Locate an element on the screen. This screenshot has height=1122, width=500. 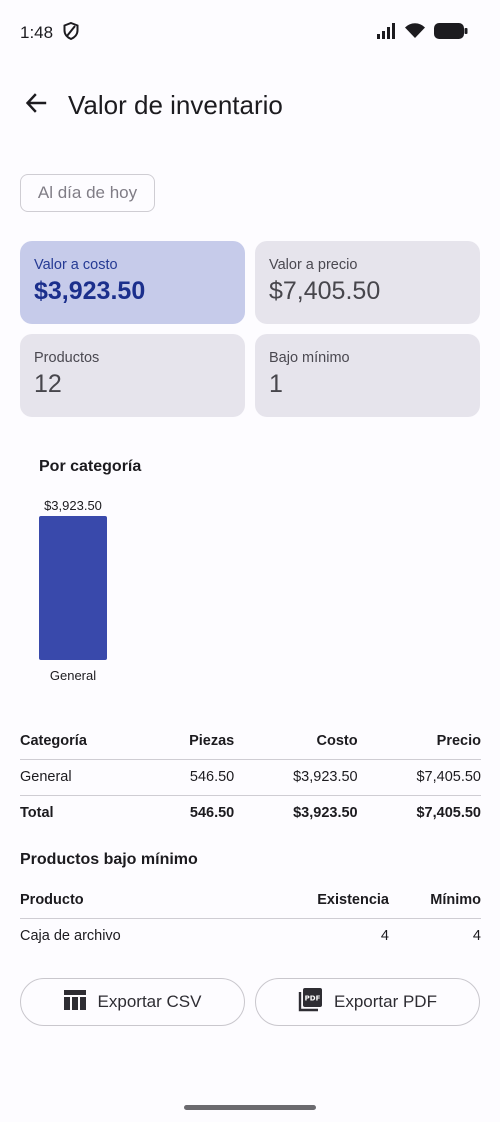
table-icon is located at coordinates (74, 1002).